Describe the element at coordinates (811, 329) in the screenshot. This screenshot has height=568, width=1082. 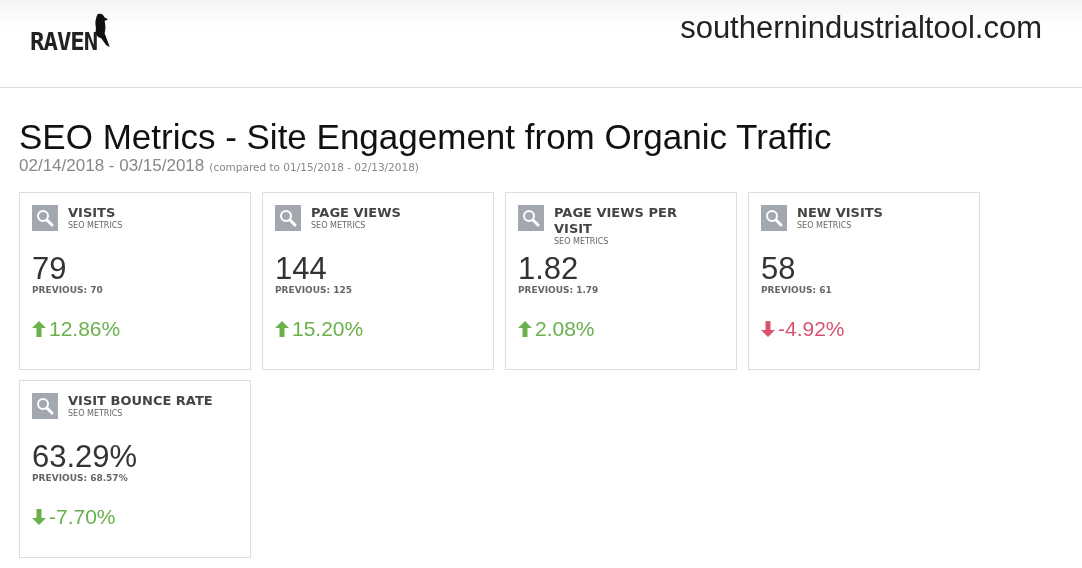
I see `change-percent: -4.92%` at that location.